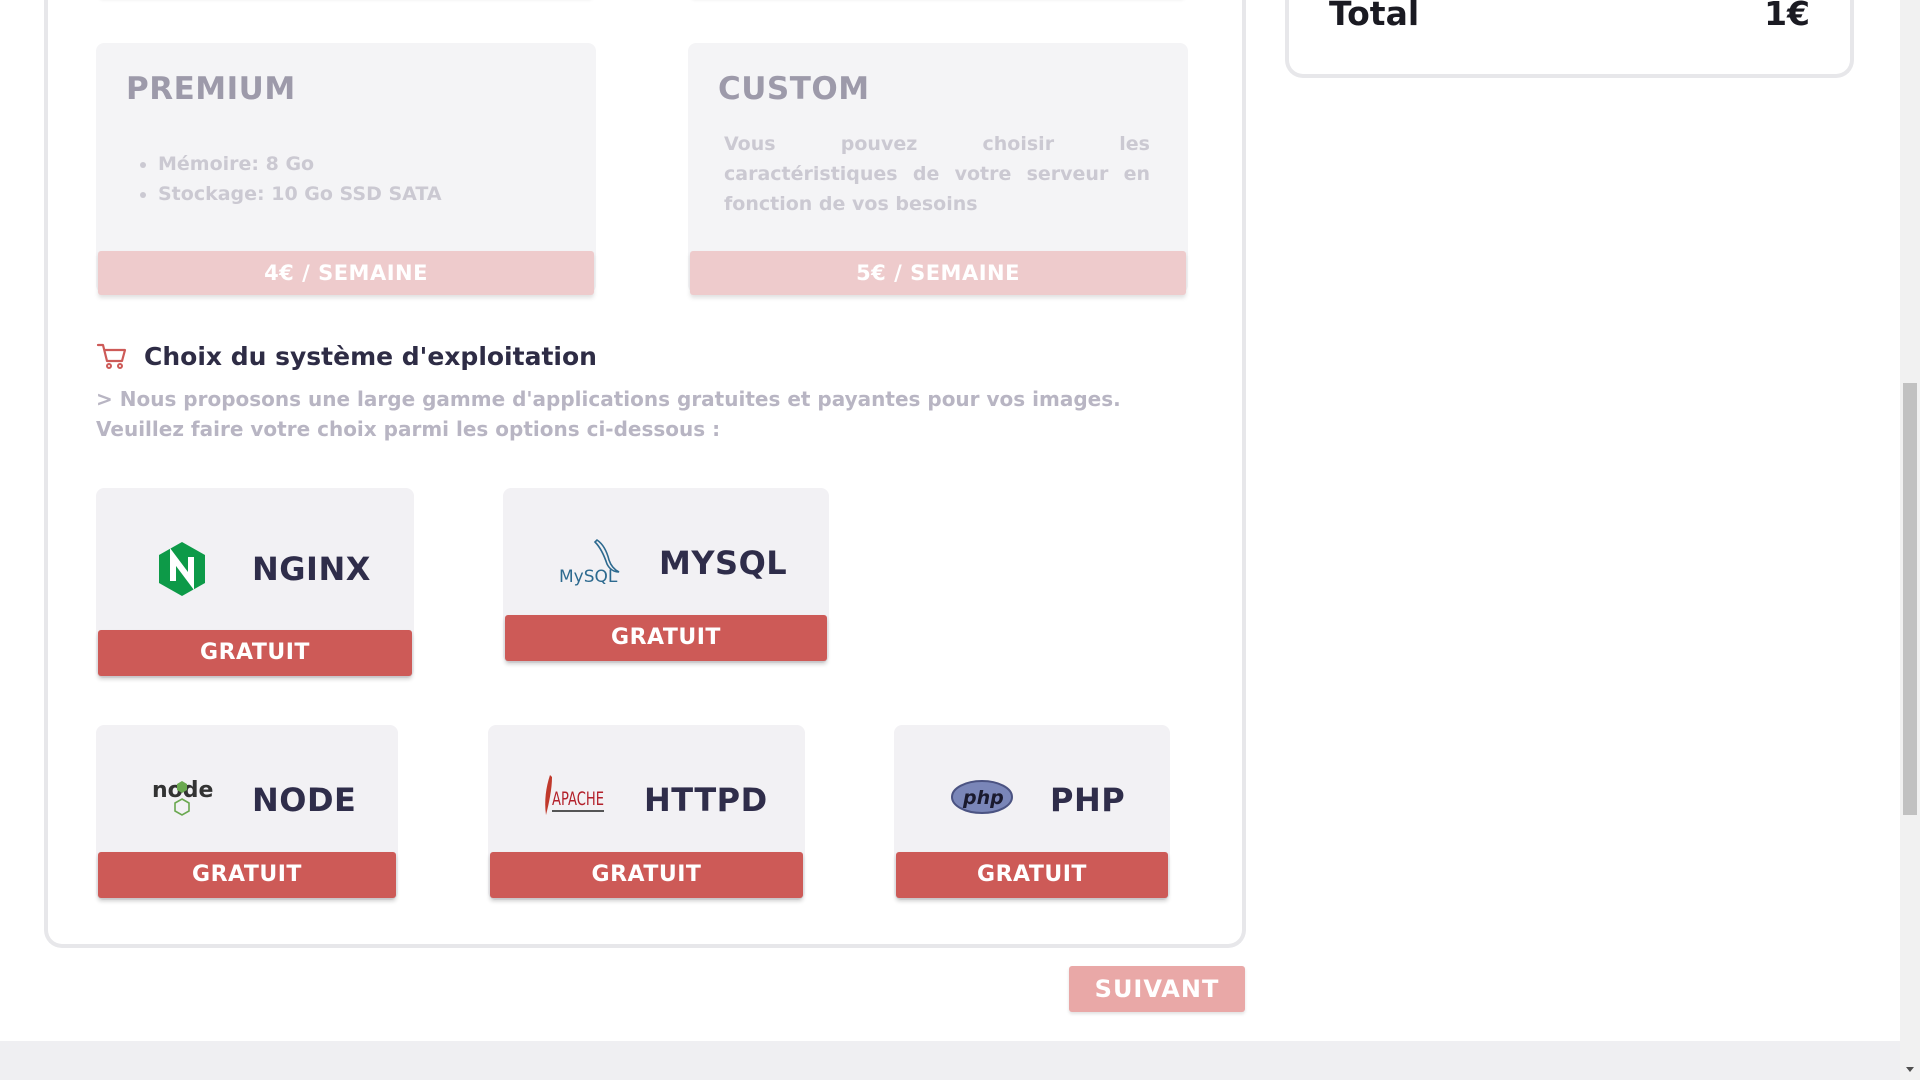 The height and width of the screenshot is (1080, 1920). What do you see at coordinates (1032, 812) in the screenshot?
I see `os-card-php: php PHP GRATUIT` at bounding box center [1032, 812].